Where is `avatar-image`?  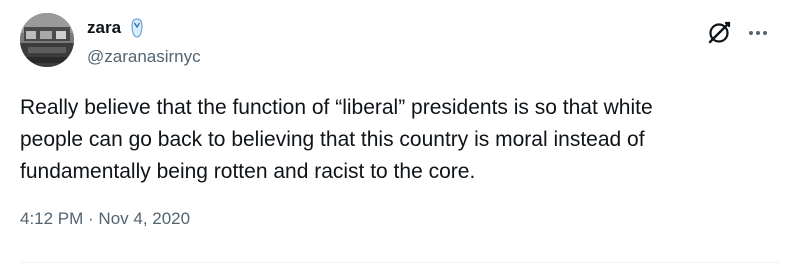
avatar-image is located at coordinates (47, 40).